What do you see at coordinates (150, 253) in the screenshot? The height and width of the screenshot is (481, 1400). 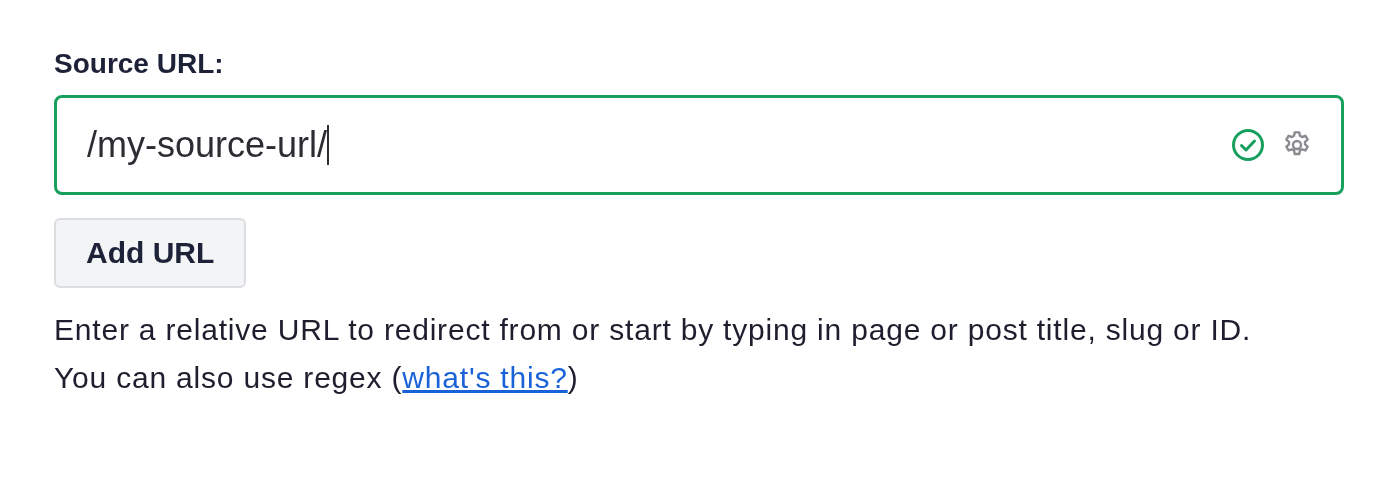 I see `add-url-button: Add URL` at bounding box center [150, 253].